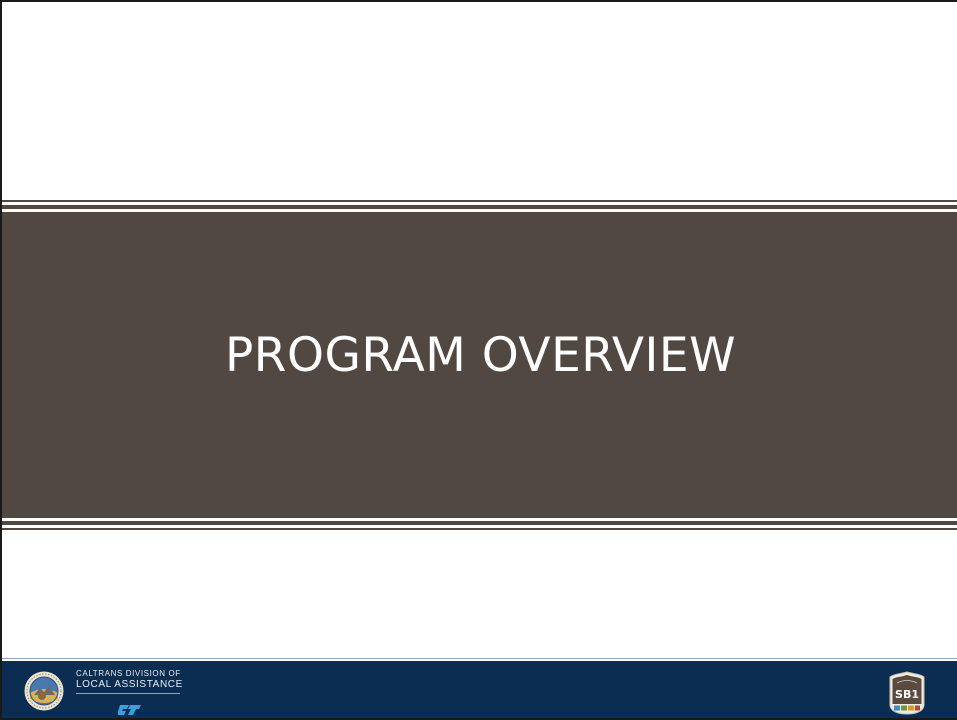 This screenshot has width=957, height=720. I want to click on division-name-block: CALTRANS DIVISION OF LOCAL ASSISTANCE, so click(129, 681).